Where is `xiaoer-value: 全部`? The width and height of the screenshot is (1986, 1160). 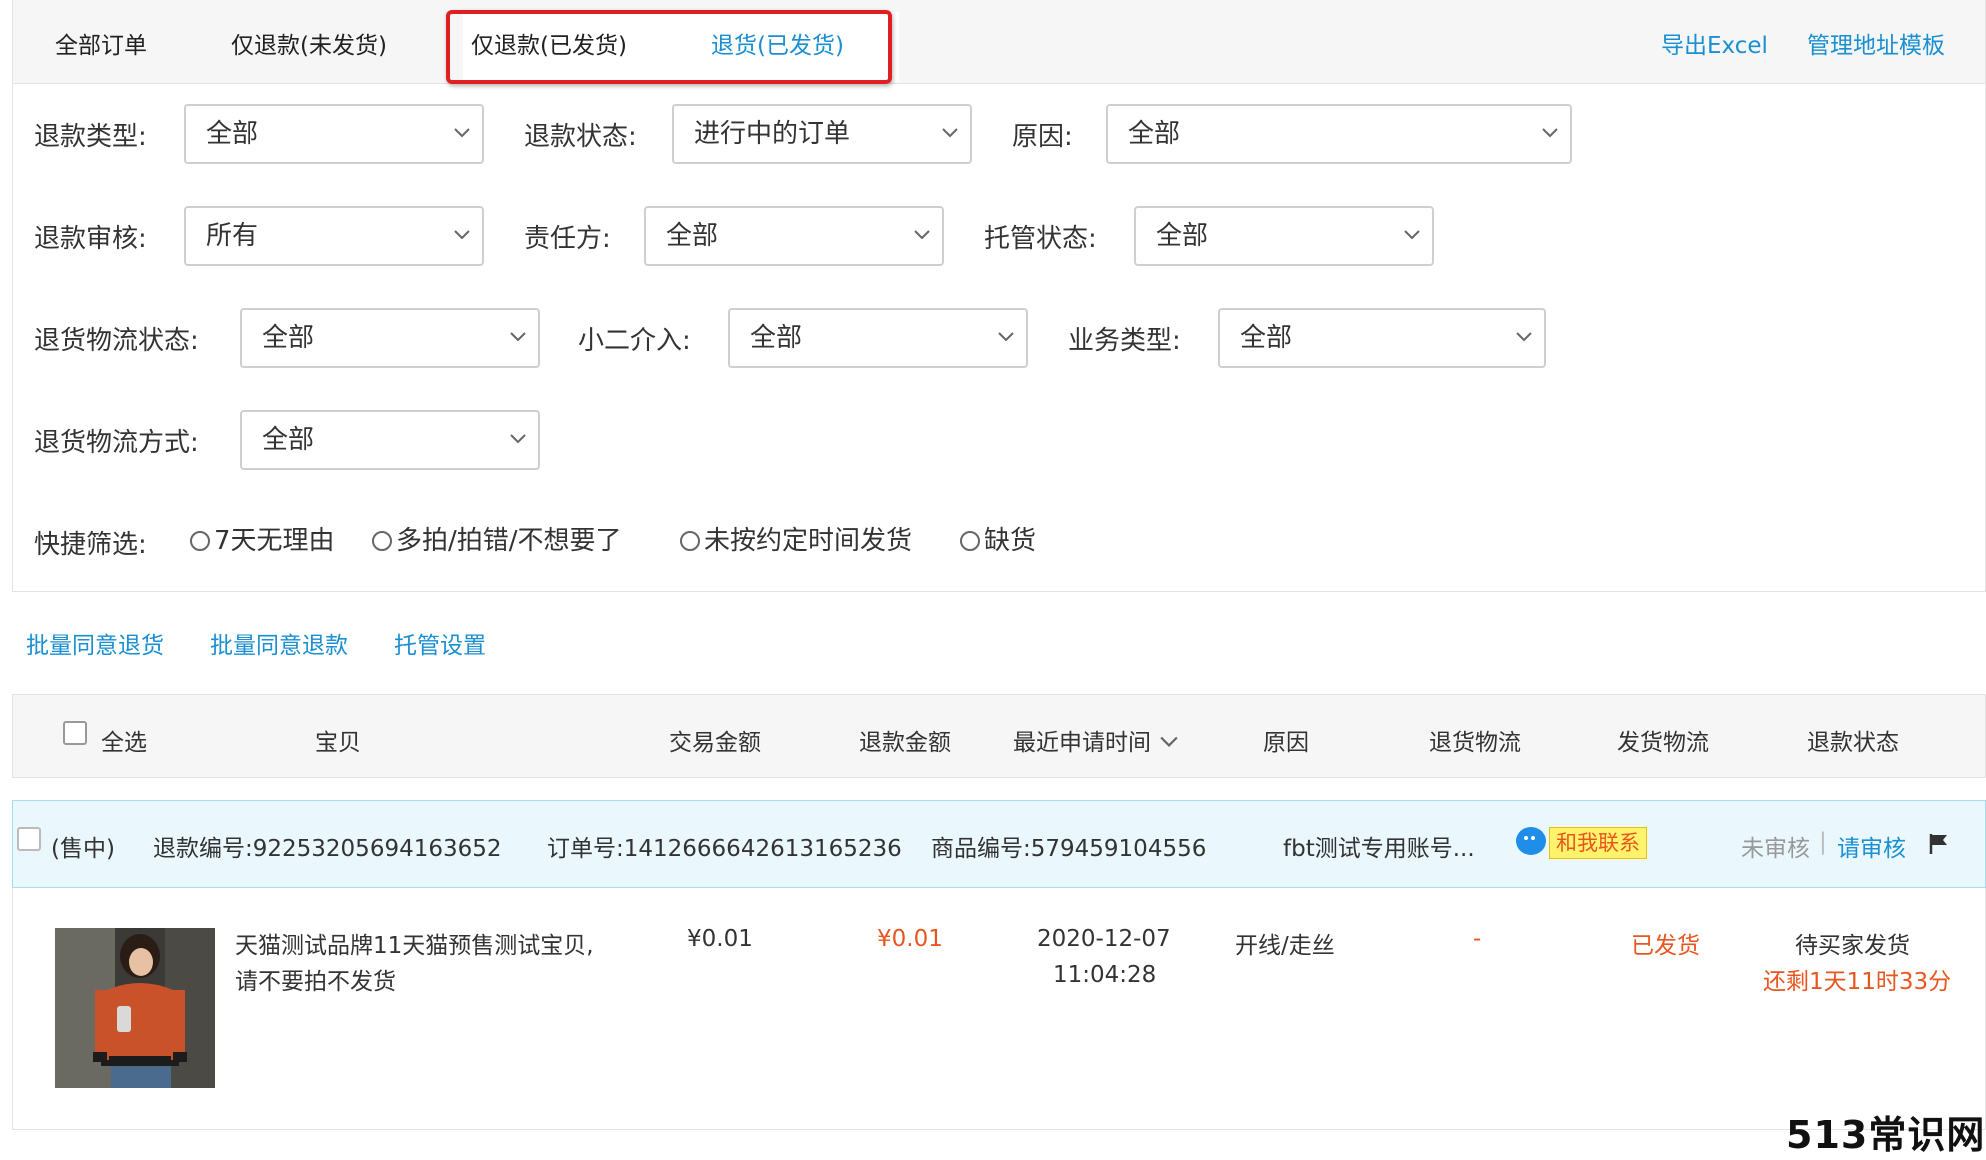 xiaoer-value: 全部 is located at coordinates (776, 338).